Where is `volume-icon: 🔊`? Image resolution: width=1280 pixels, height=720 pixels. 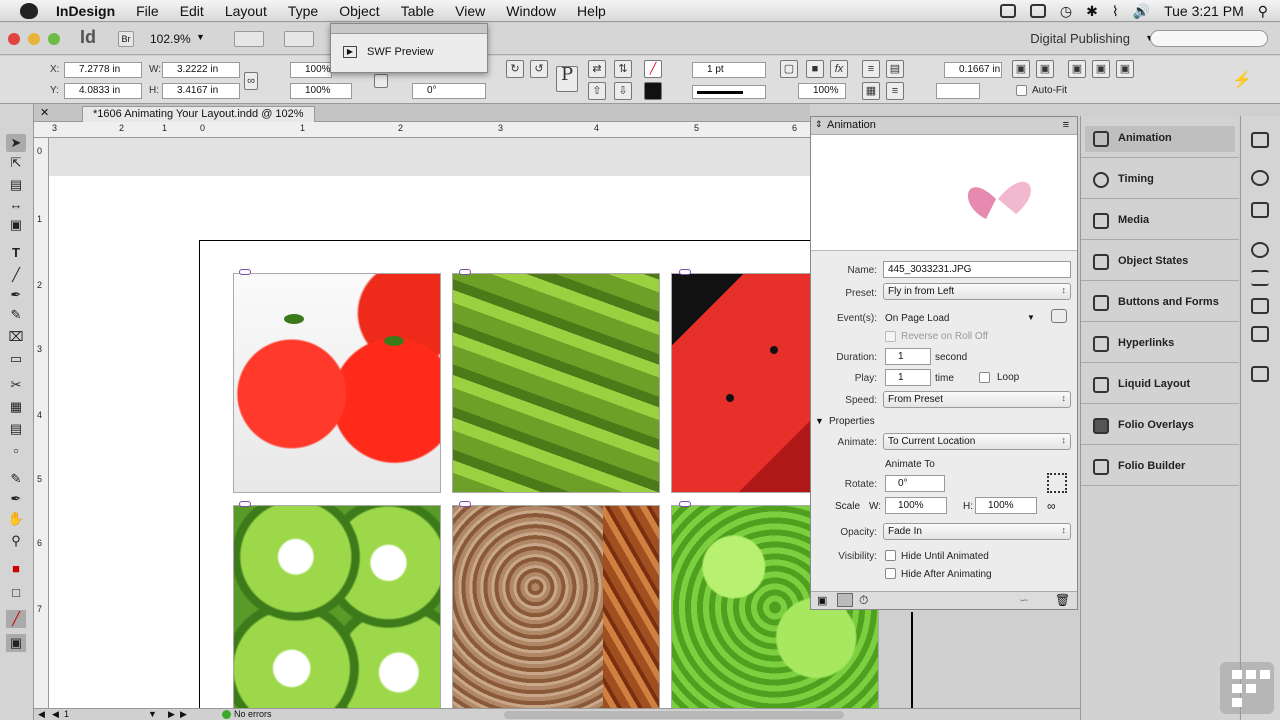
volume-icon: 🔊 is located at coordinates (1141, 11).